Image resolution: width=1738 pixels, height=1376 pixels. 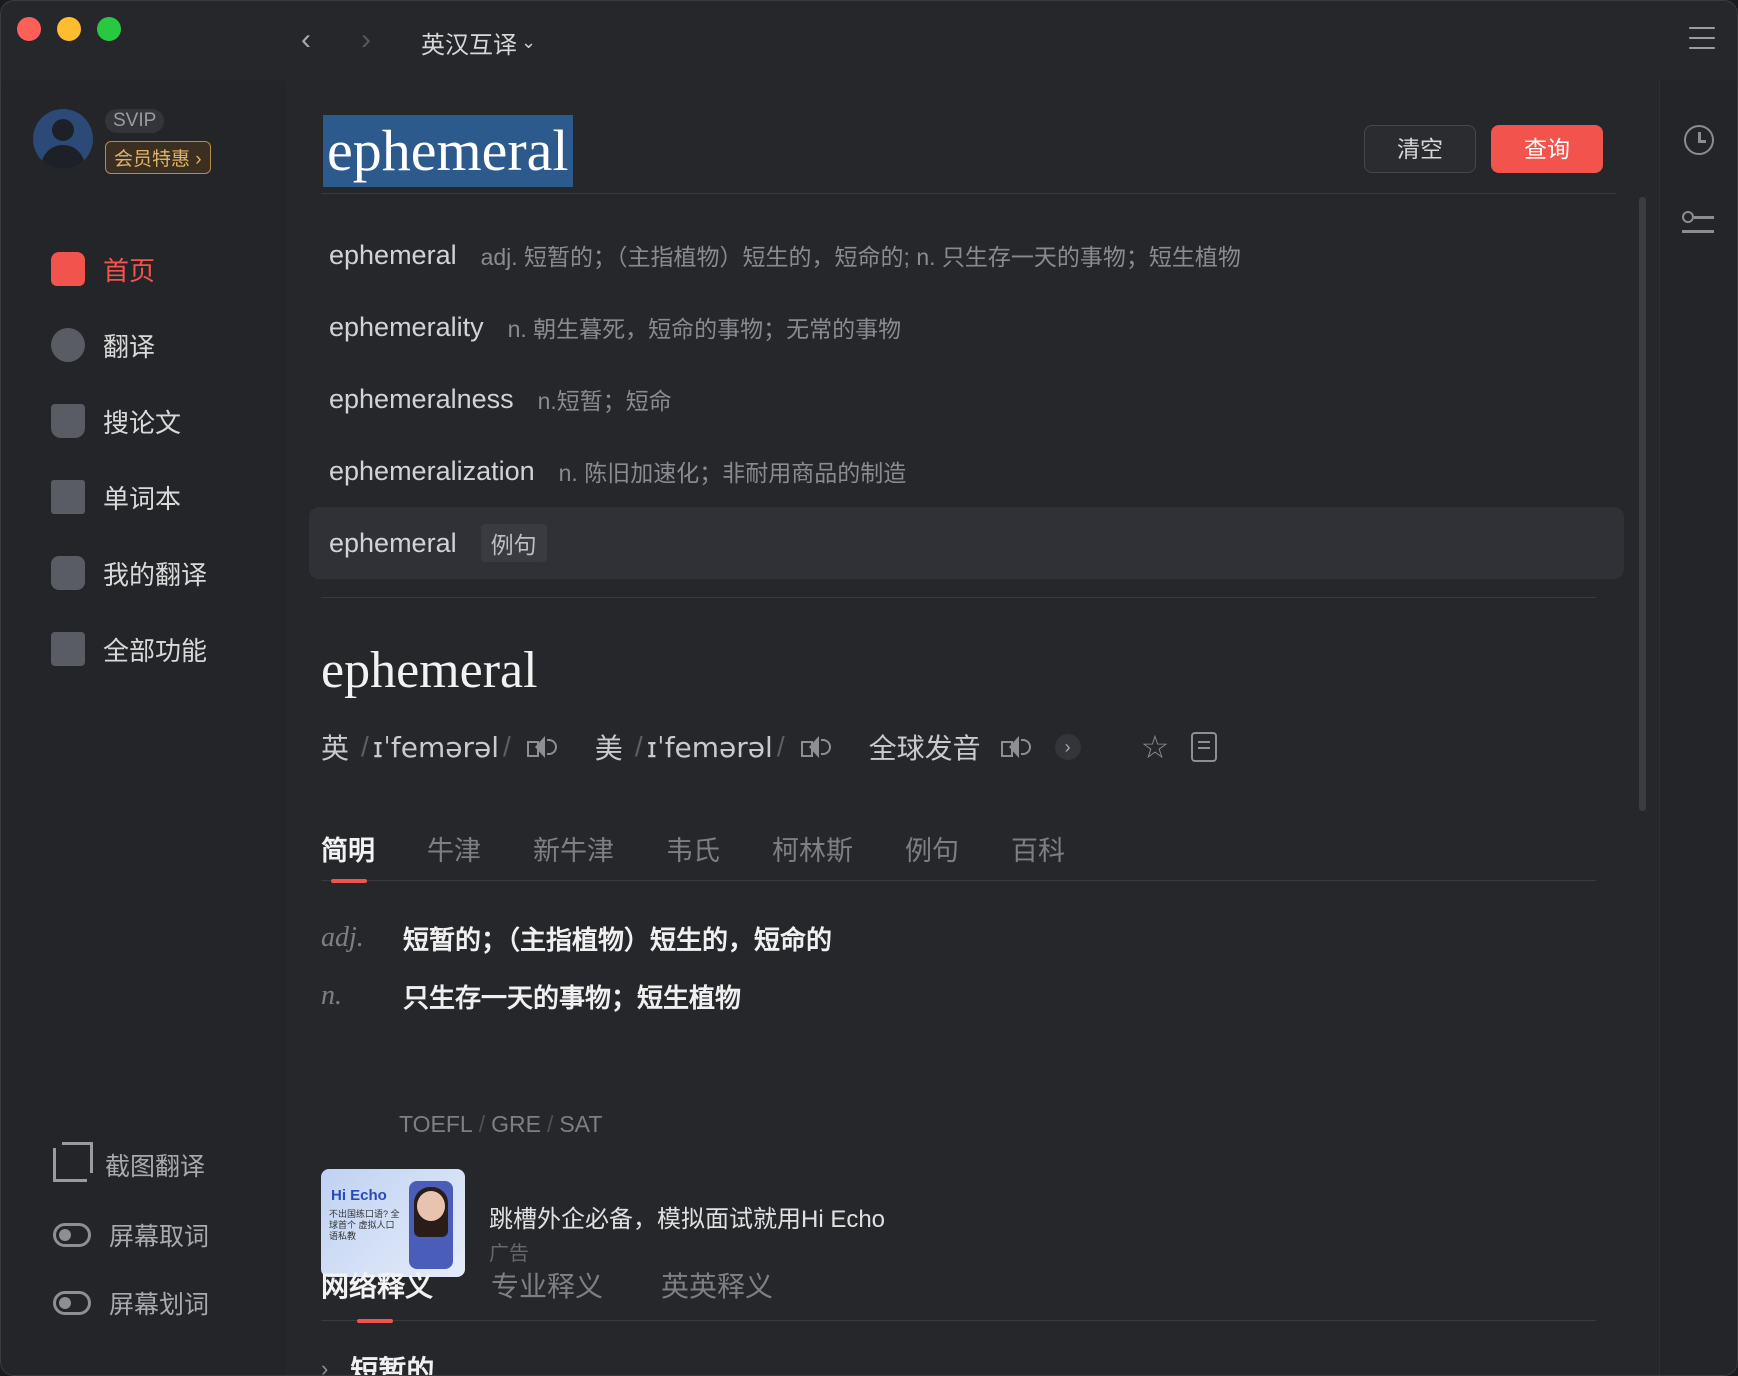 I want to click on search-input: ephemeral, so click(x=448, y=151).